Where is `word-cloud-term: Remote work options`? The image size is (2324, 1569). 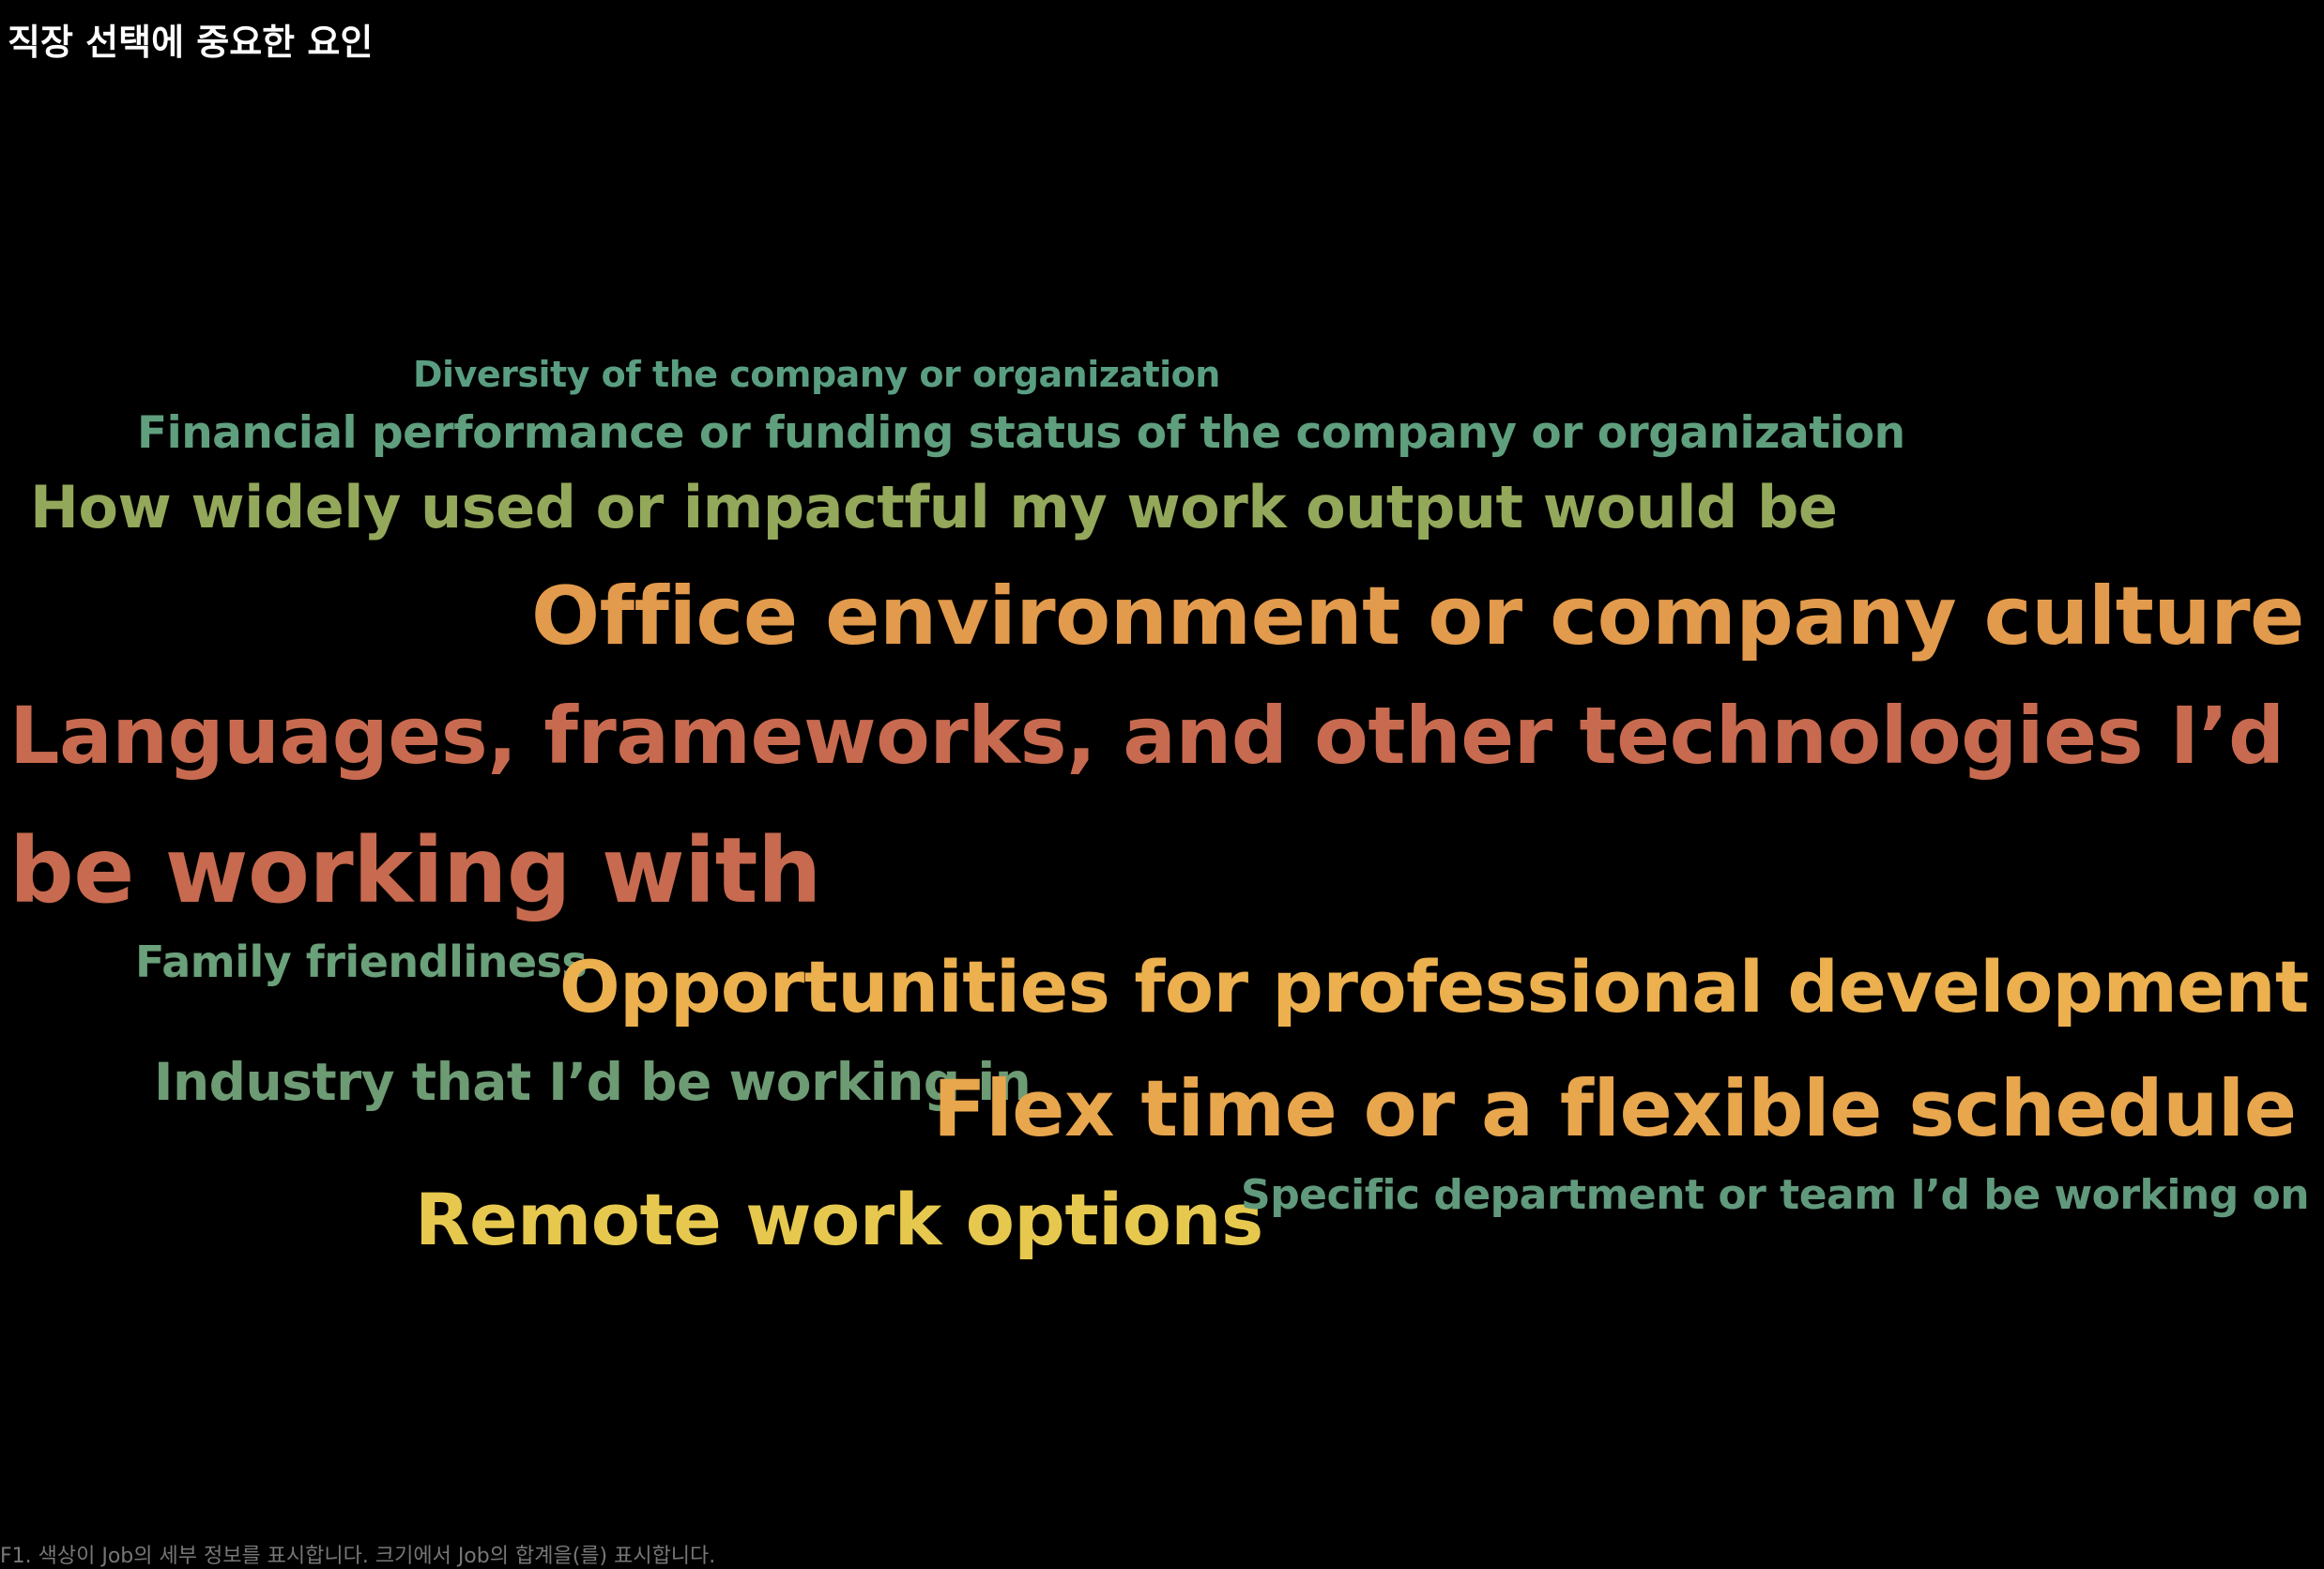
word-cloud-term: Remote work options is located at coordinates (839, 1220).